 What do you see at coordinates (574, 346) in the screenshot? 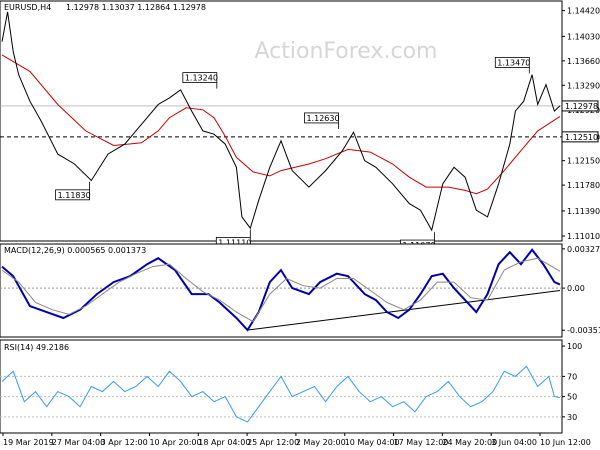
I see `rsi-y-tick-label: 100` at bounding box center [574, 346].